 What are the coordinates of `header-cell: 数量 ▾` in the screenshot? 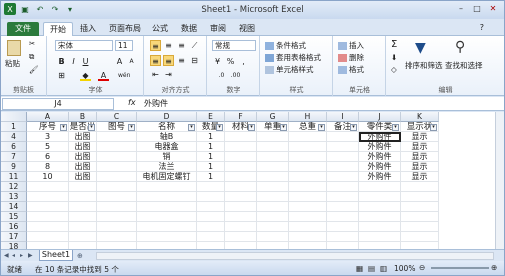 It's located at (211, 127).